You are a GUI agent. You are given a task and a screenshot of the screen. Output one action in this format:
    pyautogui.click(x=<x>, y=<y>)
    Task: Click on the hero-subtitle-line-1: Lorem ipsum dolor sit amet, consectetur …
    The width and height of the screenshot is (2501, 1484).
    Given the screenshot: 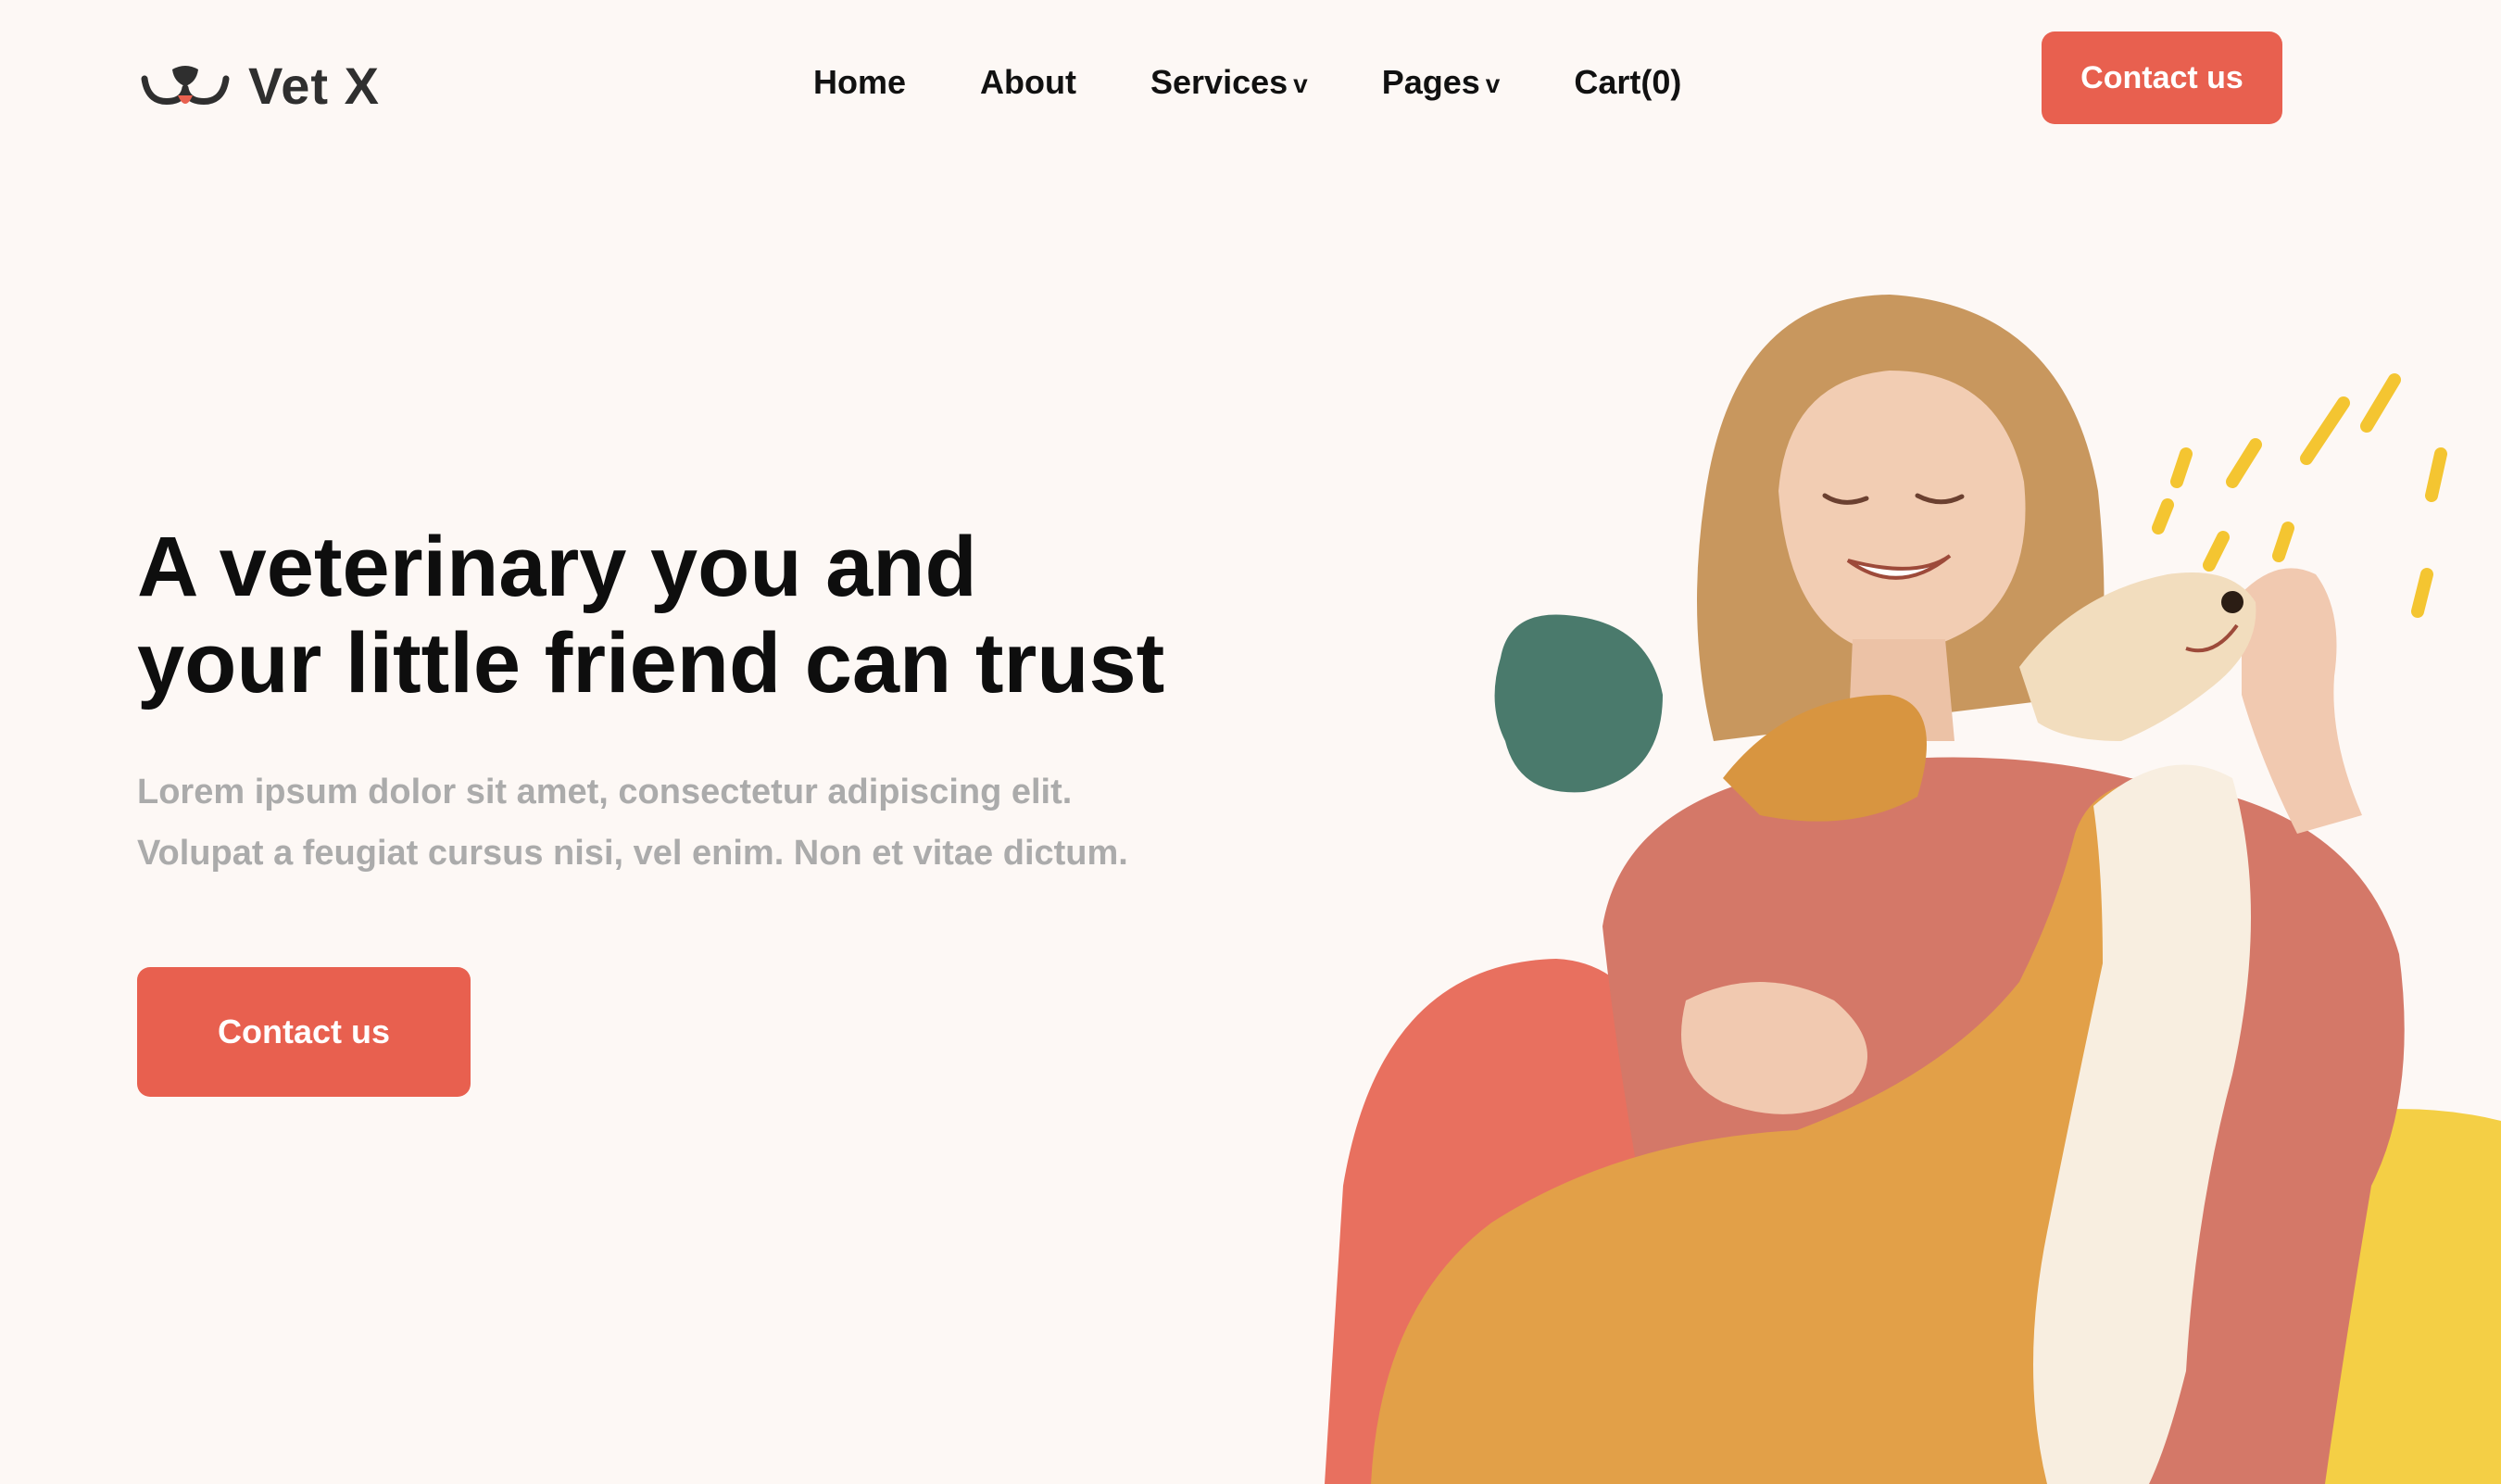 What is the action you would take?
    pyautogui.click(x=605, y=792)
    